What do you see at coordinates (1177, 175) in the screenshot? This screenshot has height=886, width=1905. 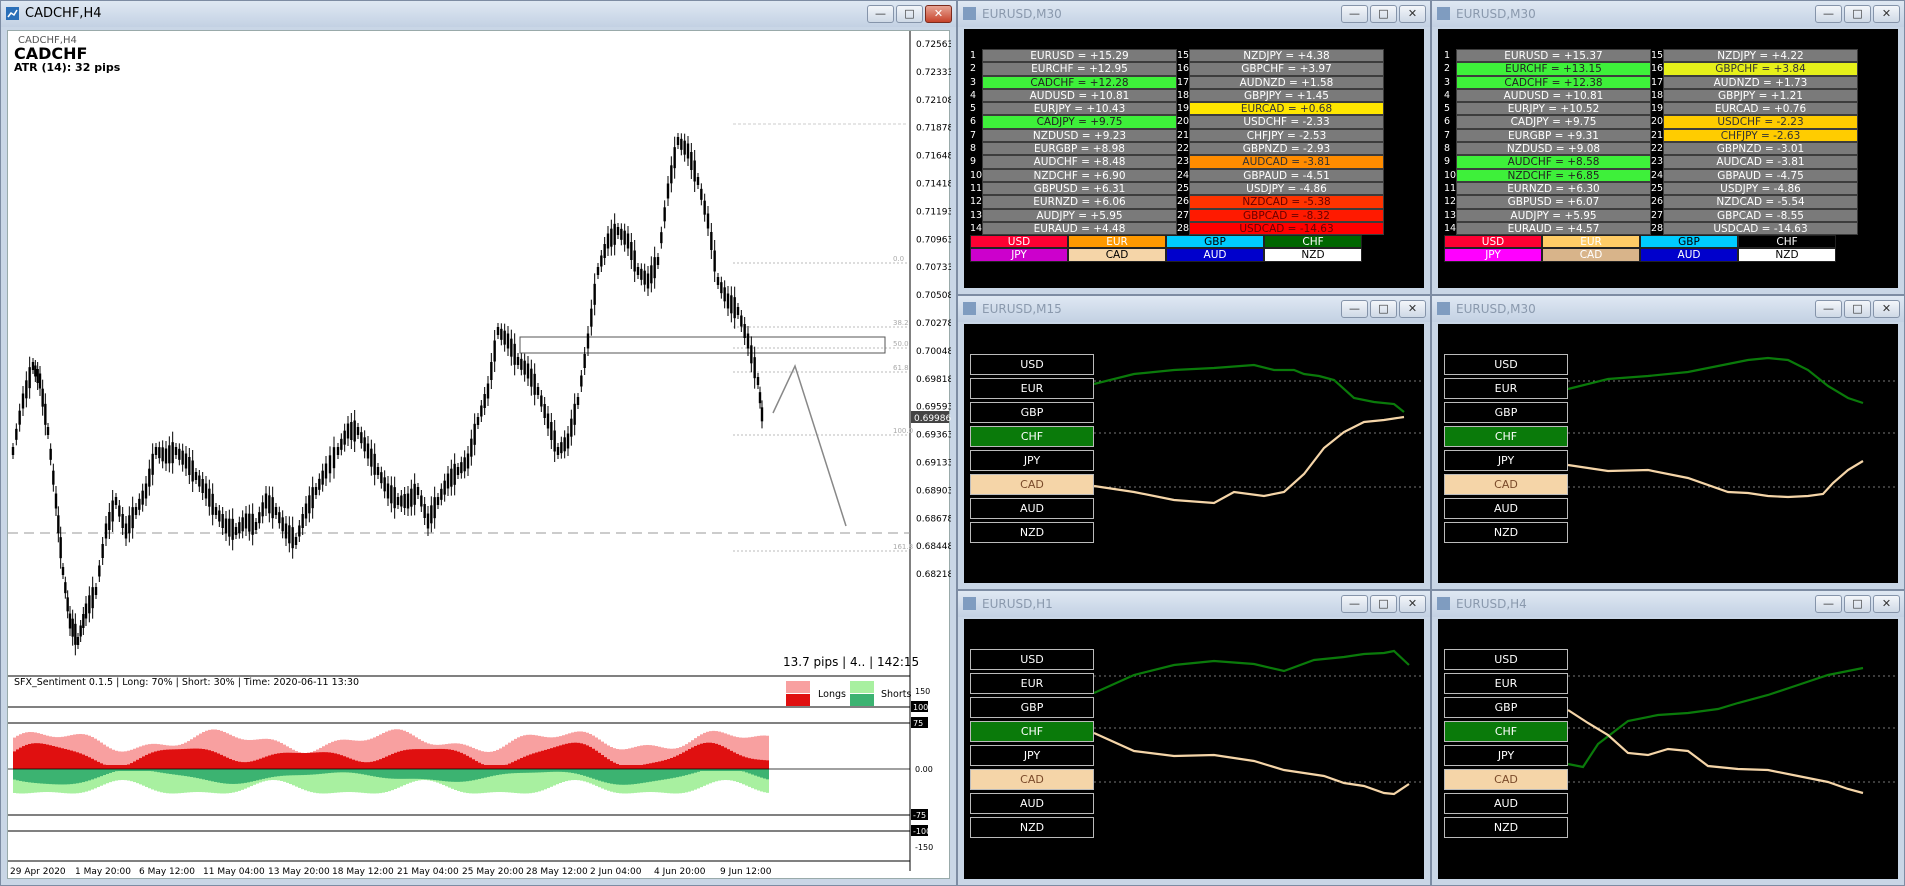 I see `table-row: 10 NZDCHF = +6.90 24 GBPAUD = -4.51` at bounding box center [1177, 175].